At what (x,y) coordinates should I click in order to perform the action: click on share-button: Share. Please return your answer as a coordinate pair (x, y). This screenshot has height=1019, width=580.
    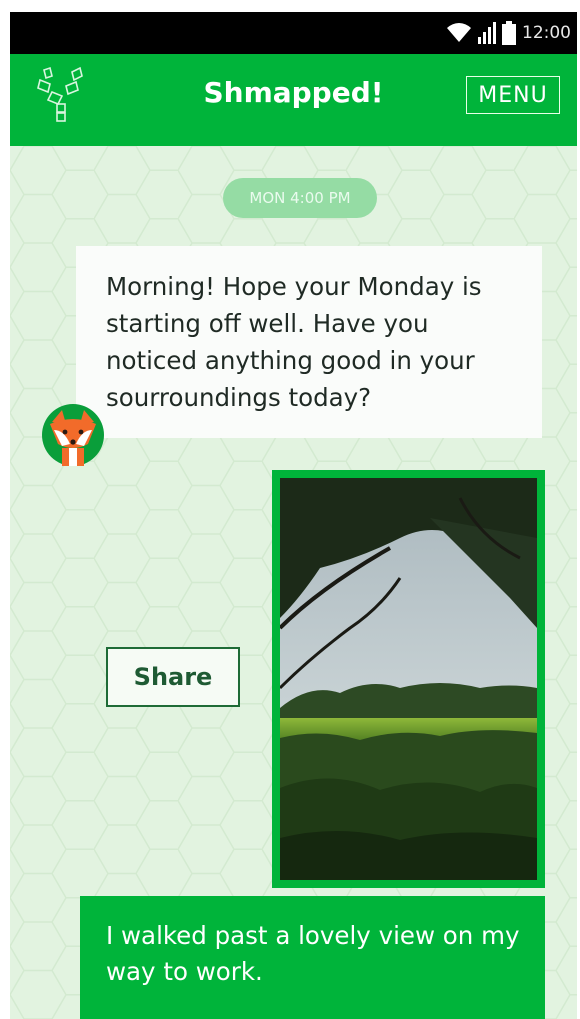
    Looking at the image, I should click on (173, 677).